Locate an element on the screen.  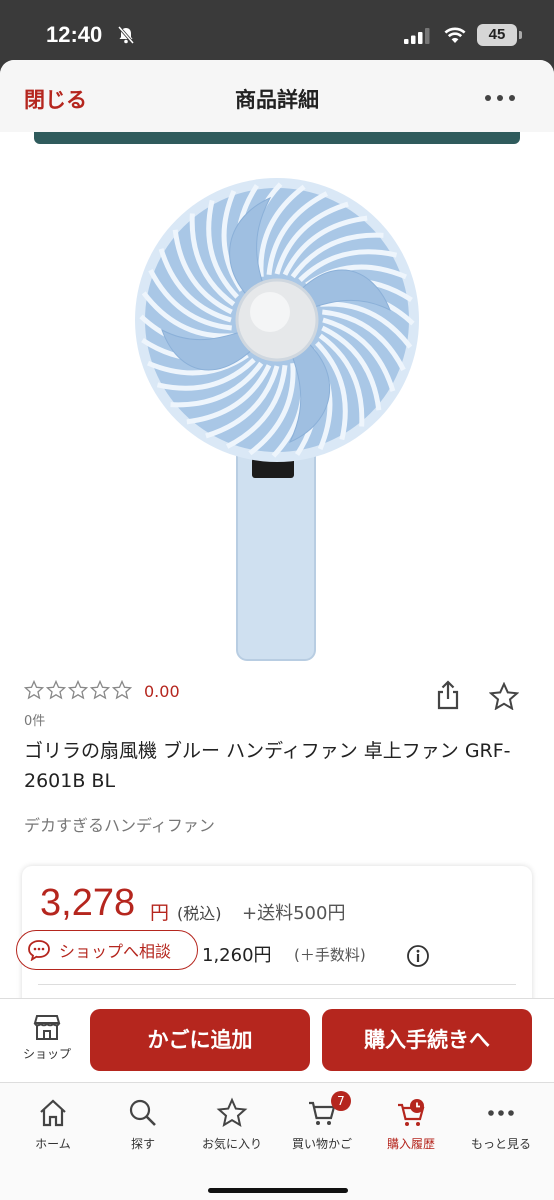
battery-indicator: 45 is located at coordinates (497, 35).